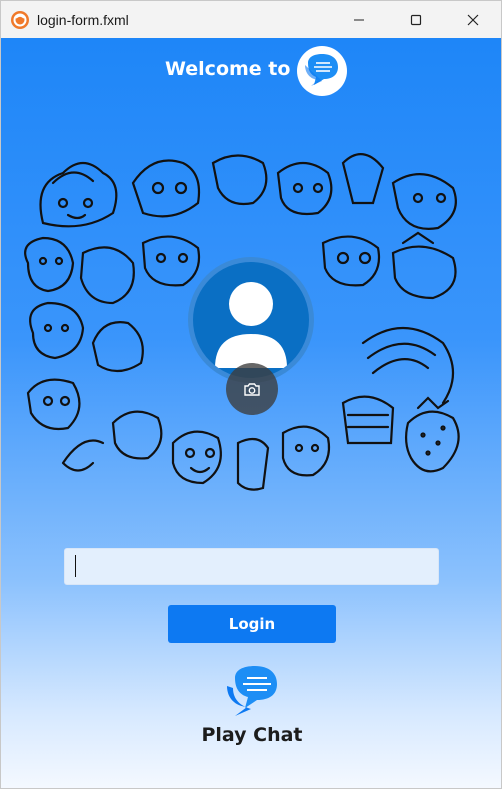  I want to click on user-avatar, so click(251, 320).